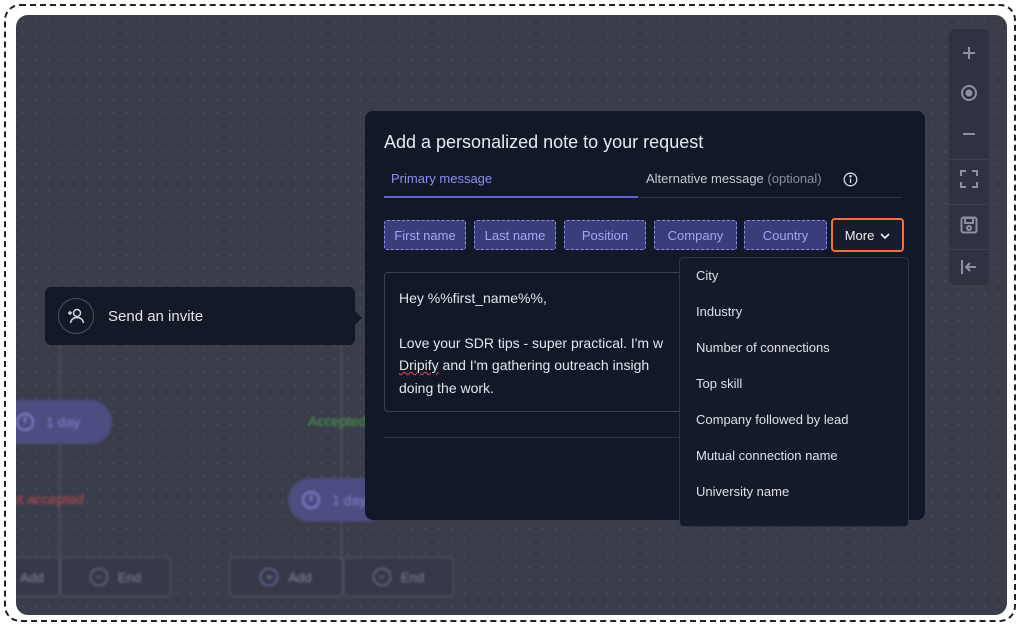  I want to click on fit-screen-icon, so click(969, 179).